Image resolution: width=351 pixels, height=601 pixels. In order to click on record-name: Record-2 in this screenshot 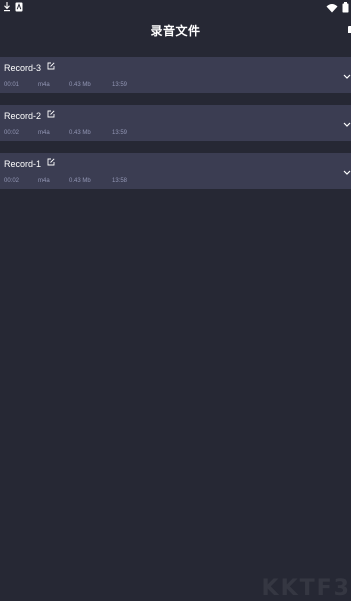, I will do `click(23, 116)`.